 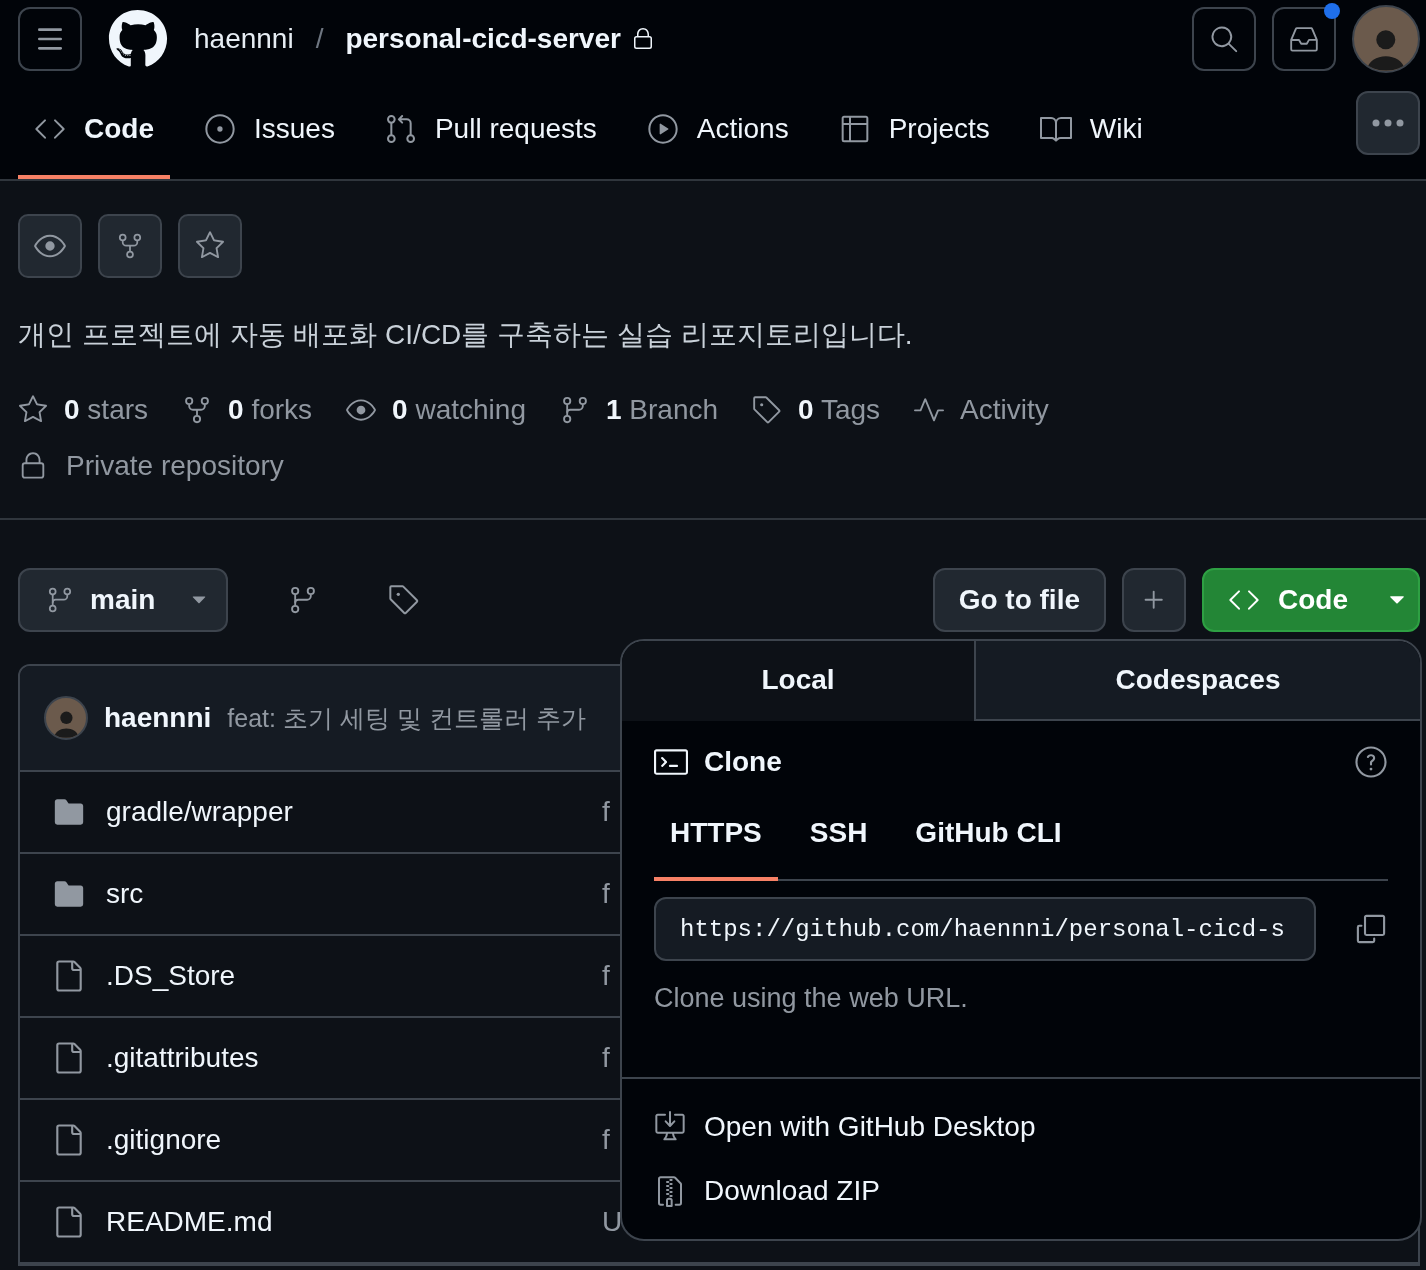 I want to click on nav-tab: Pull requests, so click(x=490, y=130).